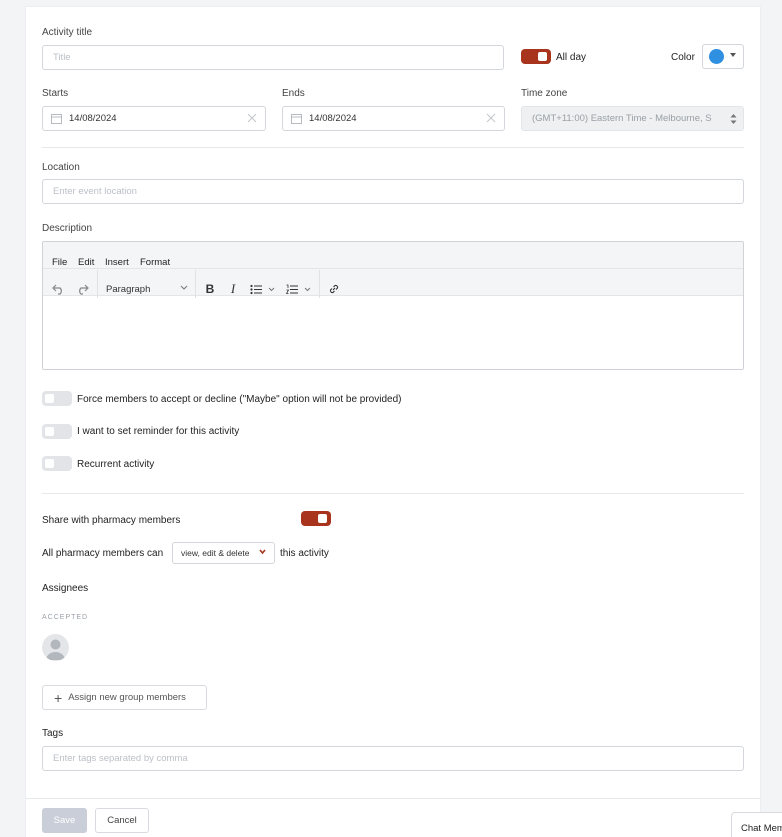 This screenshot has height=837, width=782. What do you see at coordinates (53, 733) in the screenshot?
I see `tags-label: Tags` at bounding box center [53, 733].